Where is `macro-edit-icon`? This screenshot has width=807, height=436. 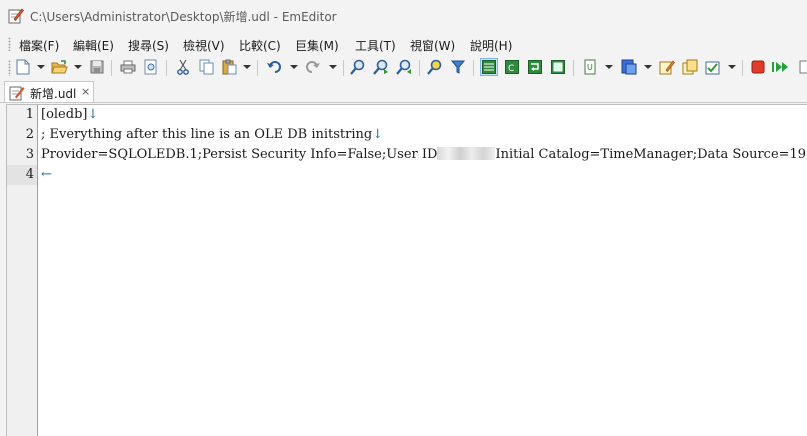 macro-edit-icon is located at coordinates (667, 67).